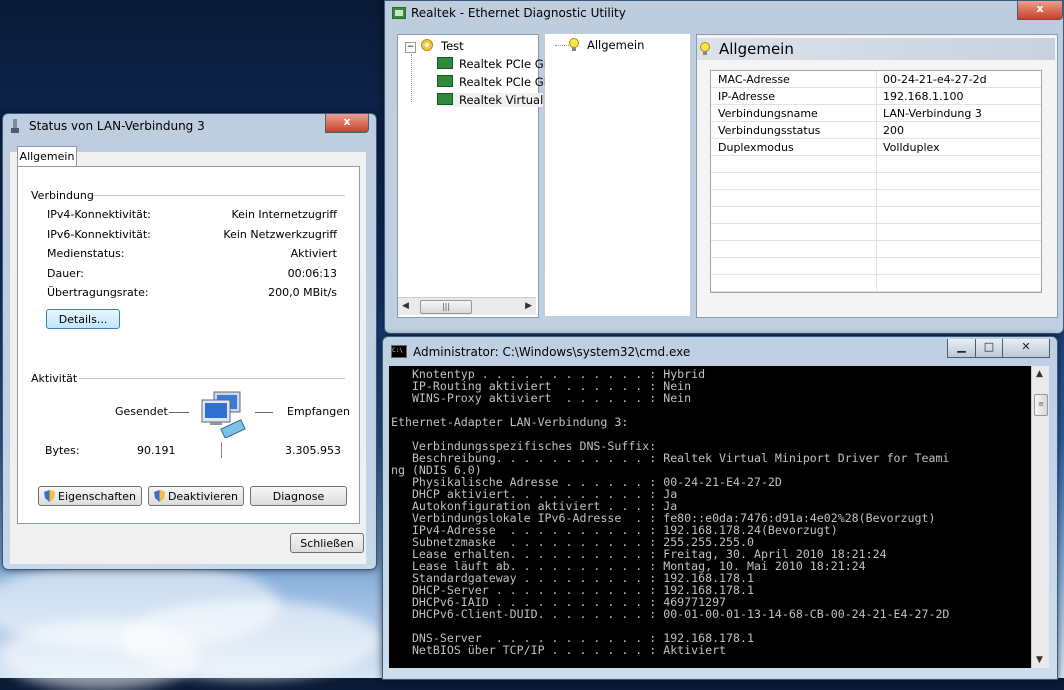  Describe the element at coordinates (989, 348) in the screenshot. I see `maximize-icon: □` at that location.